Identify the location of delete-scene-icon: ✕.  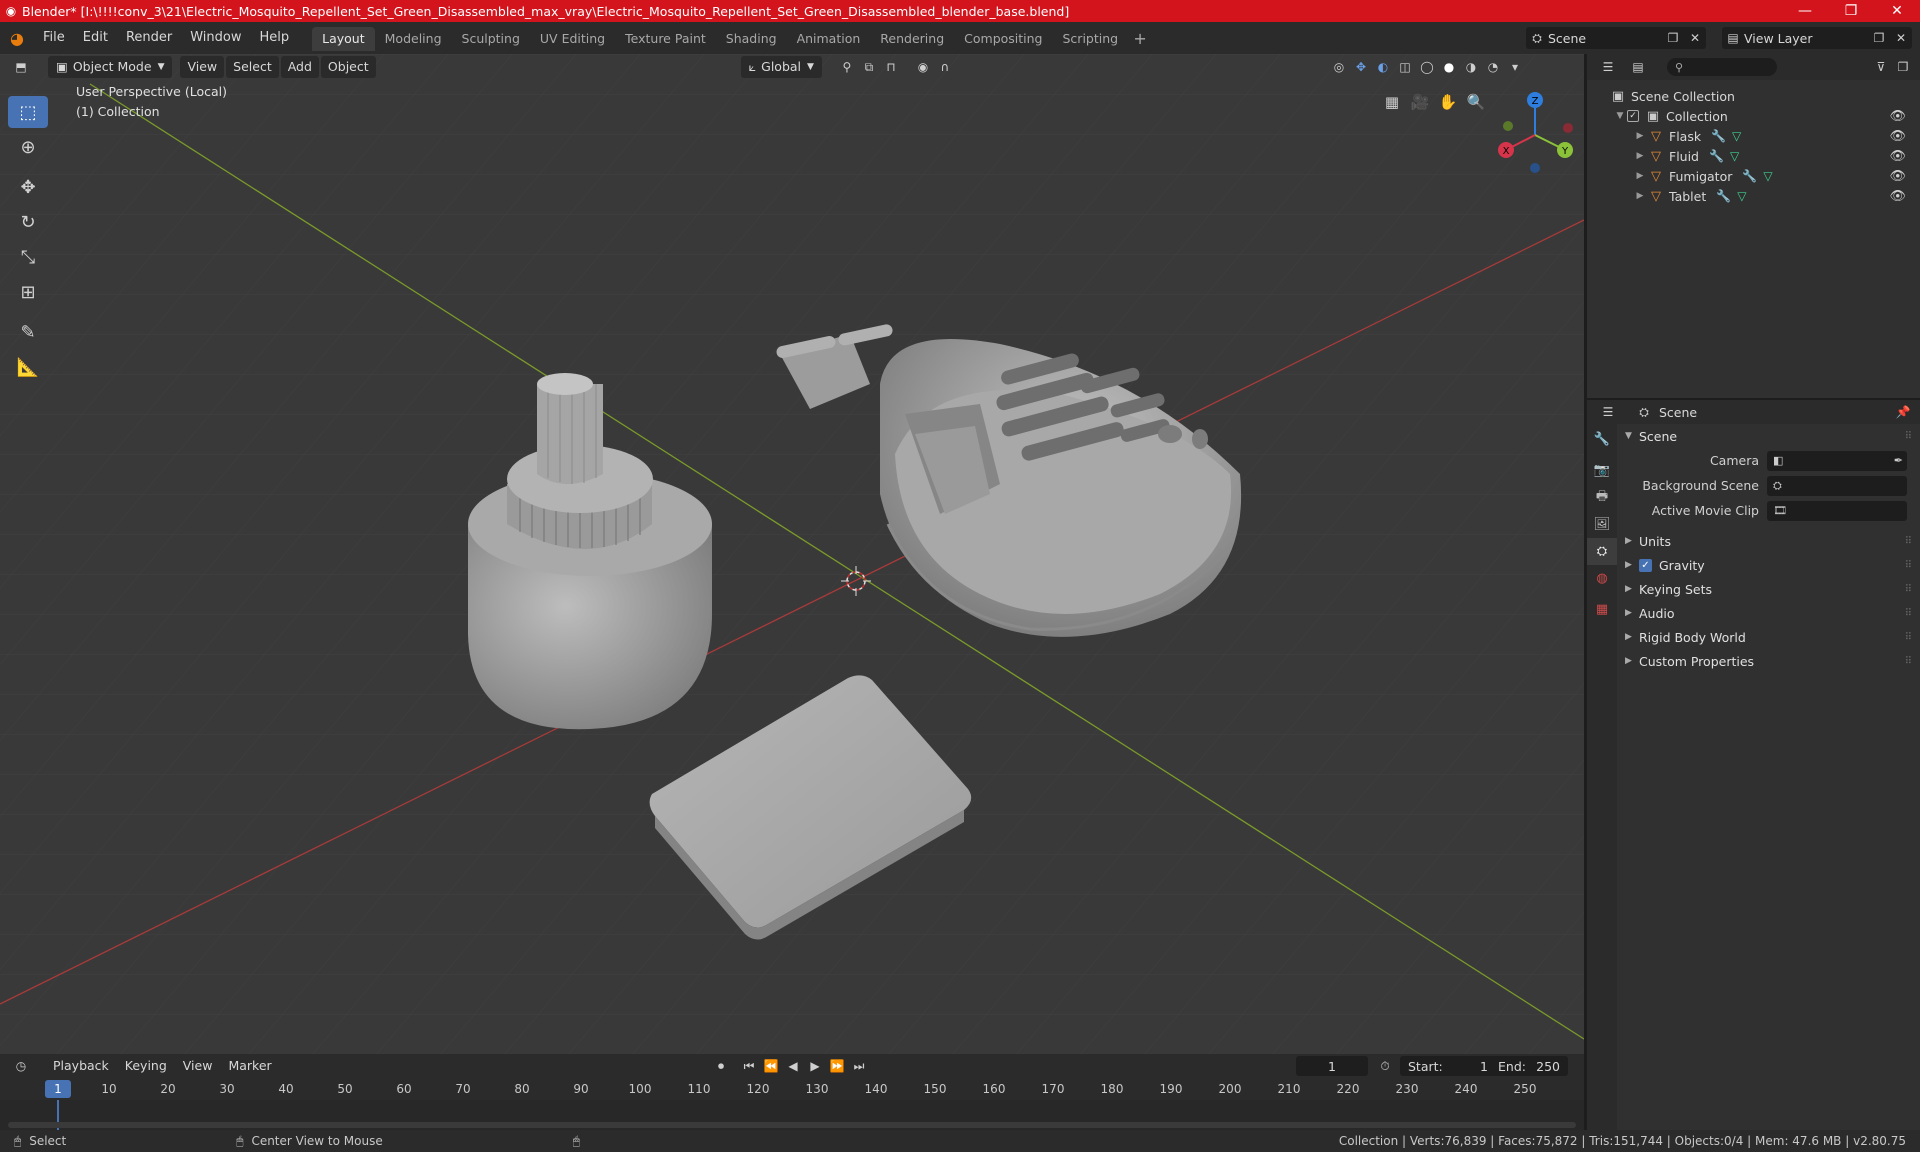
(1695, 38).